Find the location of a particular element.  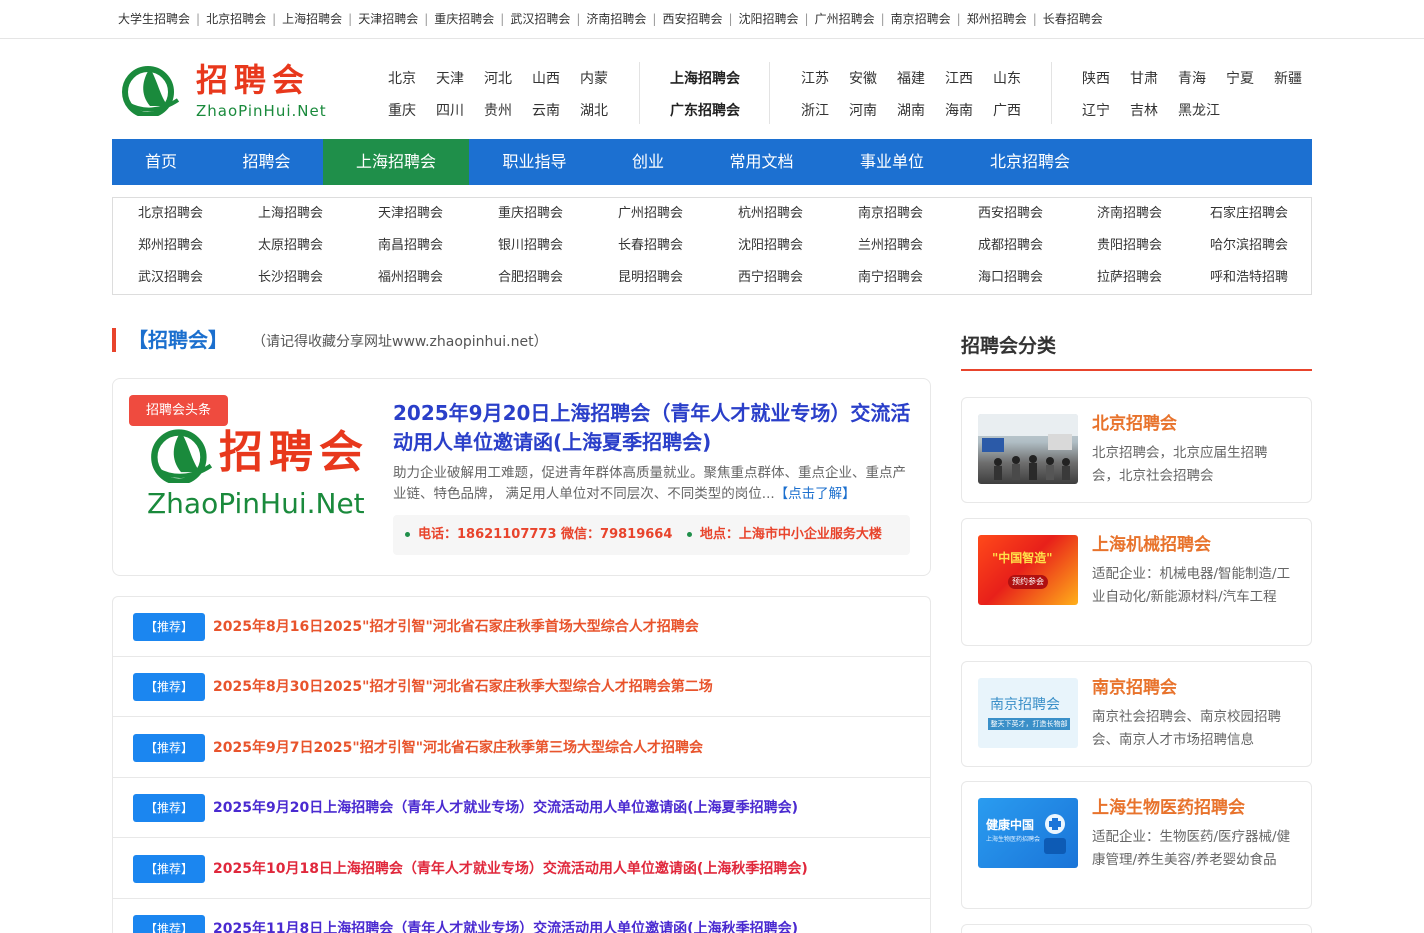

health-china-banner-icon: 健康中国 上海生物医药招聘会 is located at coordinates (1028, 833).